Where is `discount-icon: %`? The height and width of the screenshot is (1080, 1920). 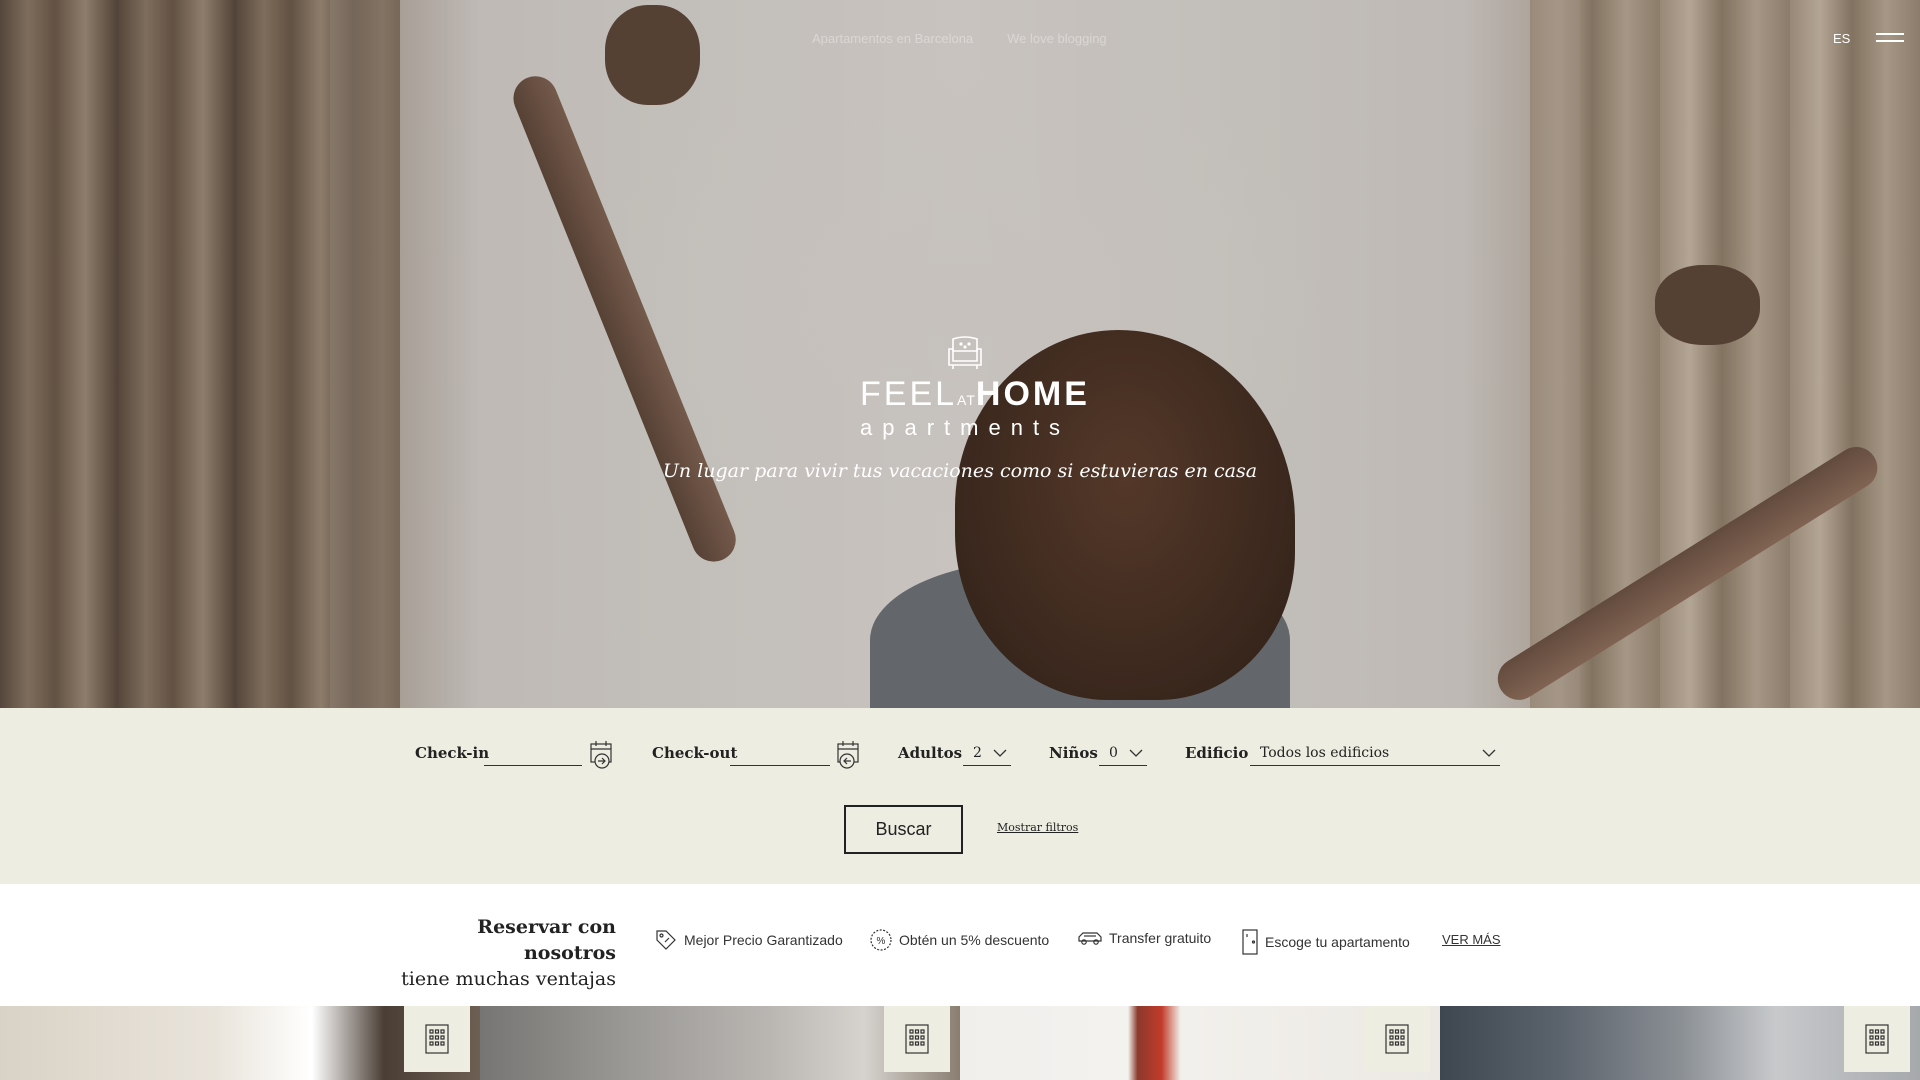 discount-icon: % is located at coordinates (881, 940).